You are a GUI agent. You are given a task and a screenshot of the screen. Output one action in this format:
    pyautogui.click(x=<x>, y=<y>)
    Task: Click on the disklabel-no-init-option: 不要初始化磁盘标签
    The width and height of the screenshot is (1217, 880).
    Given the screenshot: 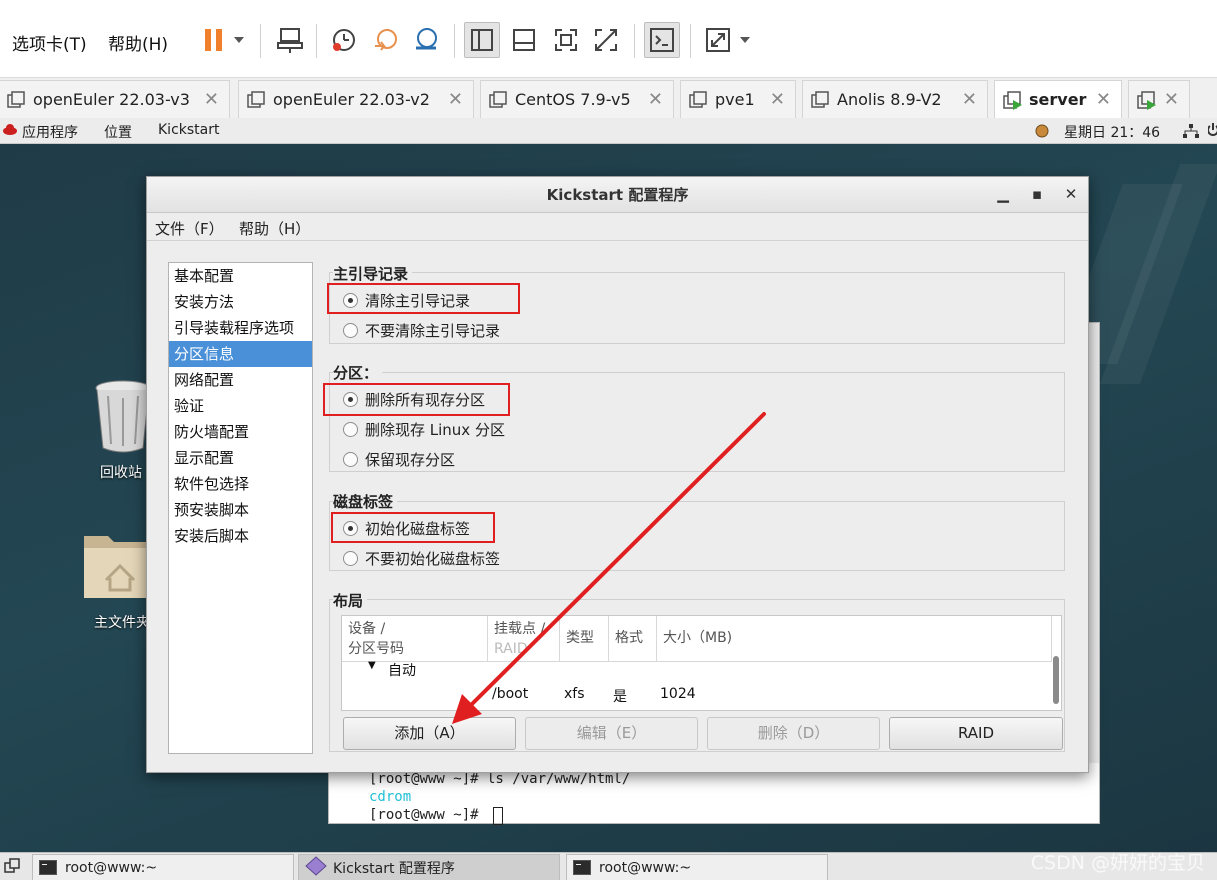 What is the action you would take?
    pyautogui.click(x=421, y=558)
    